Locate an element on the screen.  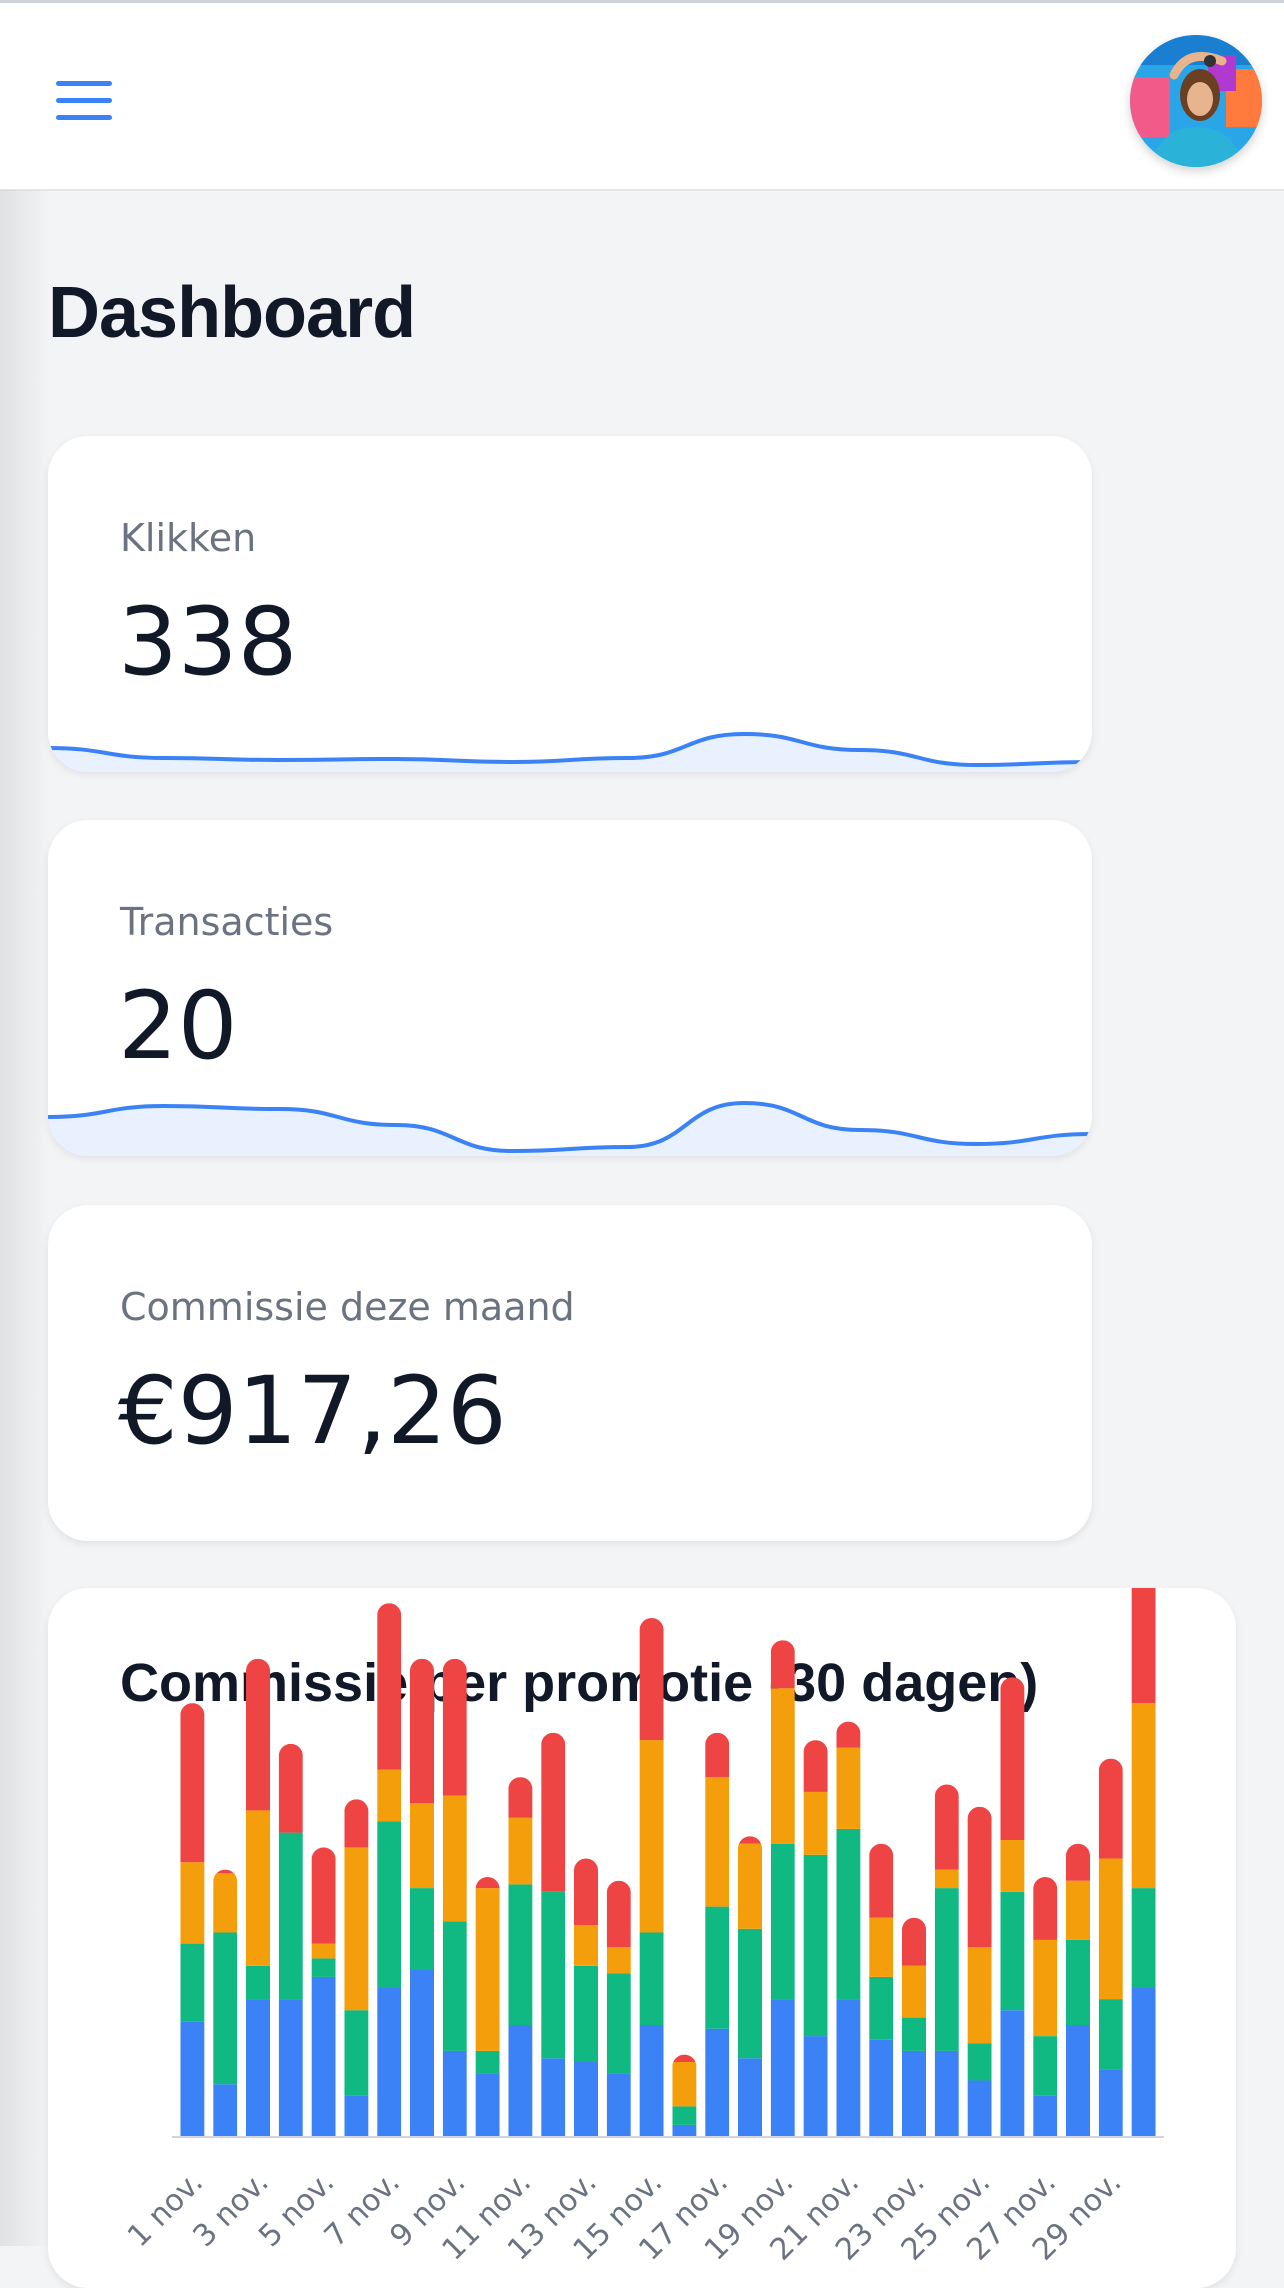
hamburger-menu-icon is located at coordinates (84, 101).